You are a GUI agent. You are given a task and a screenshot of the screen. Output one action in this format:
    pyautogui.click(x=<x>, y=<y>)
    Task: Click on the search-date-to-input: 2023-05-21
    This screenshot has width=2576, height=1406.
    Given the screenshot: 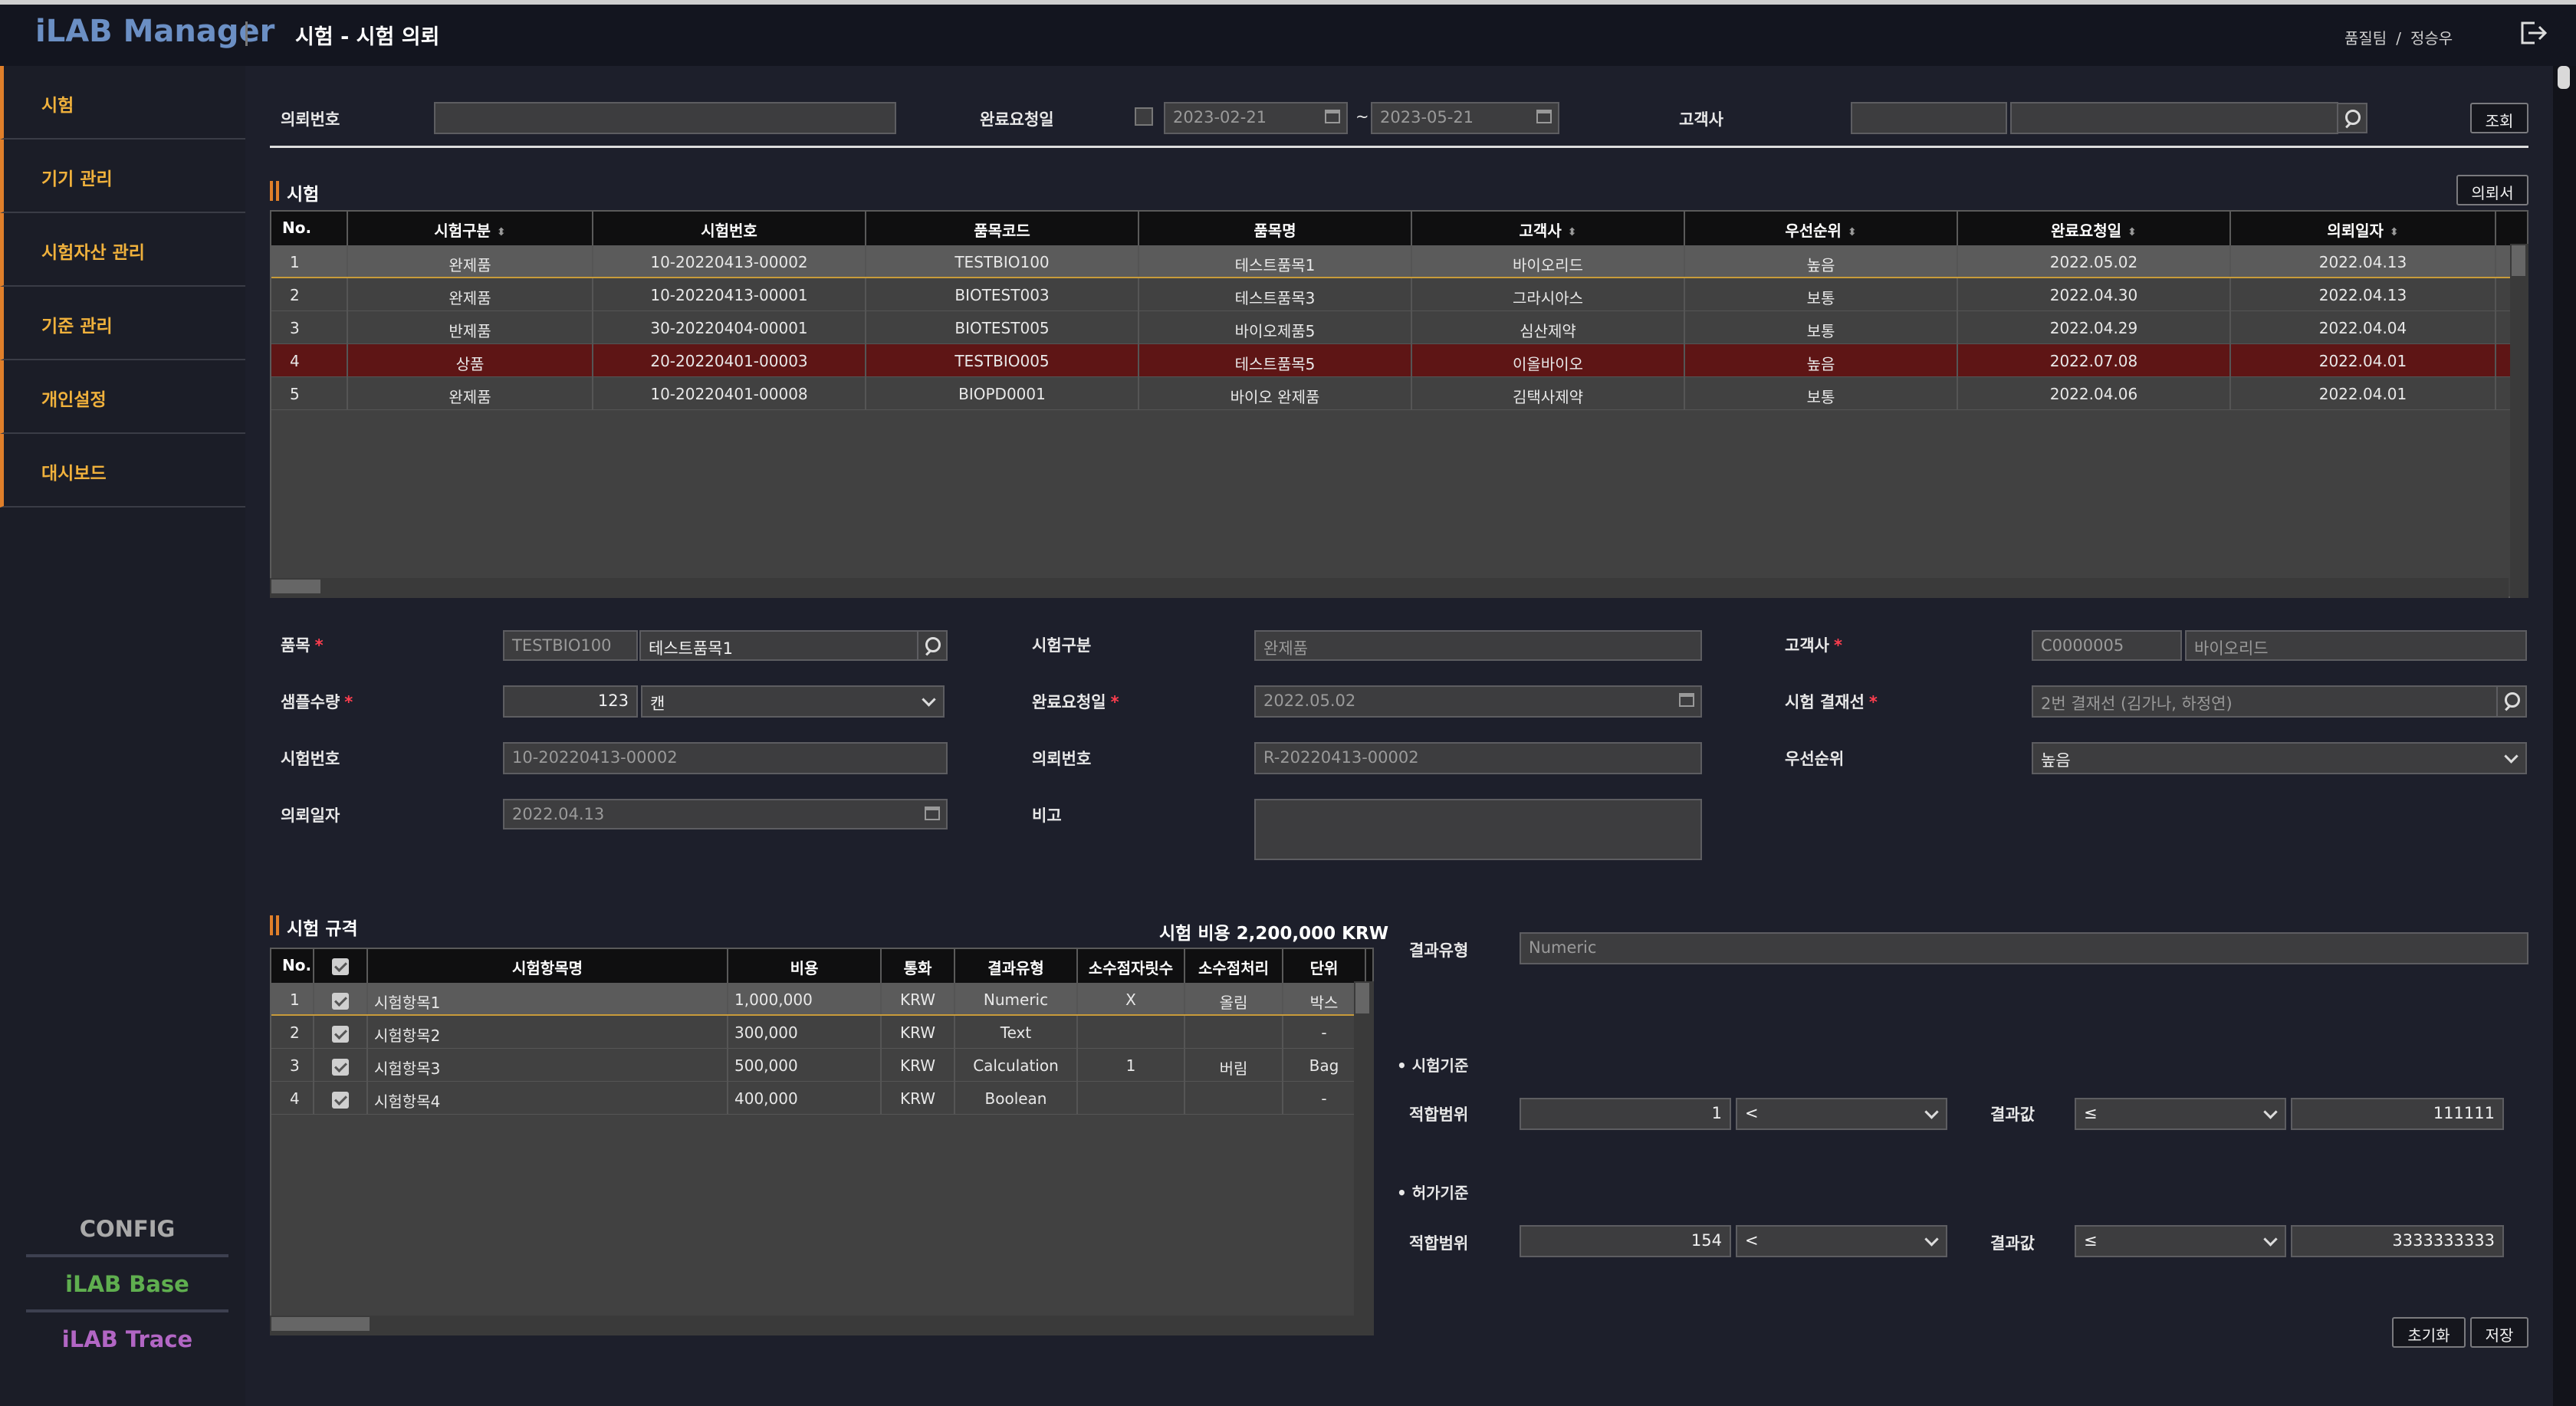 What is the action you would take?
    pyautogui.click(x=1465, y=118)
    